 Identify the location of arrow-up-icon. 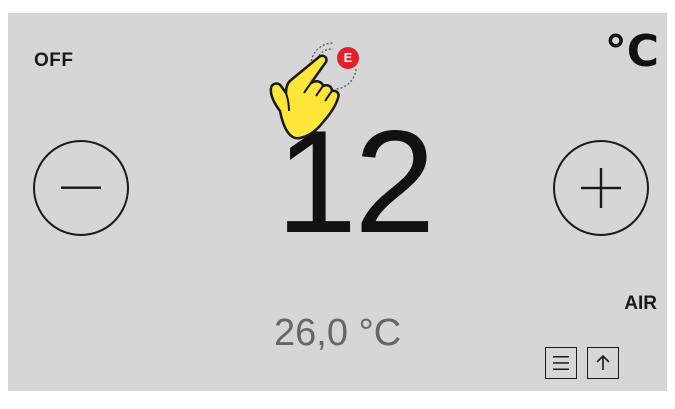
(603, 362).